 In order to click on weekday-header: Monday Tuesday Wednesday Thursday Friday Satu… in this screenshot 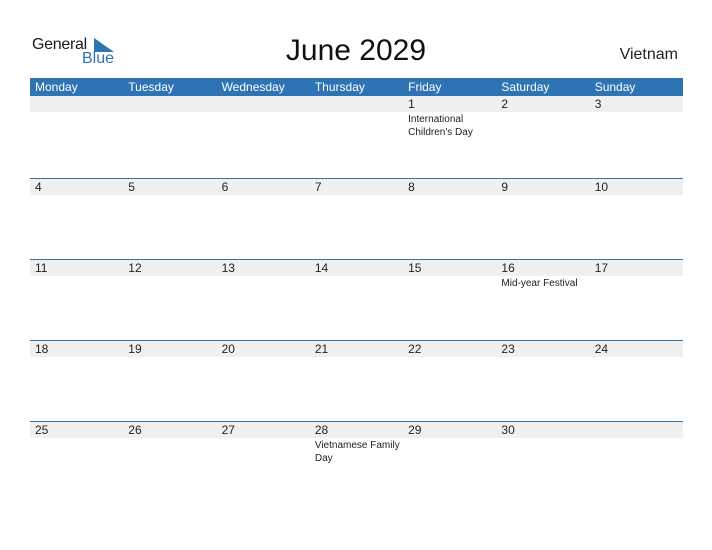, I will do `click(356, 87)`.